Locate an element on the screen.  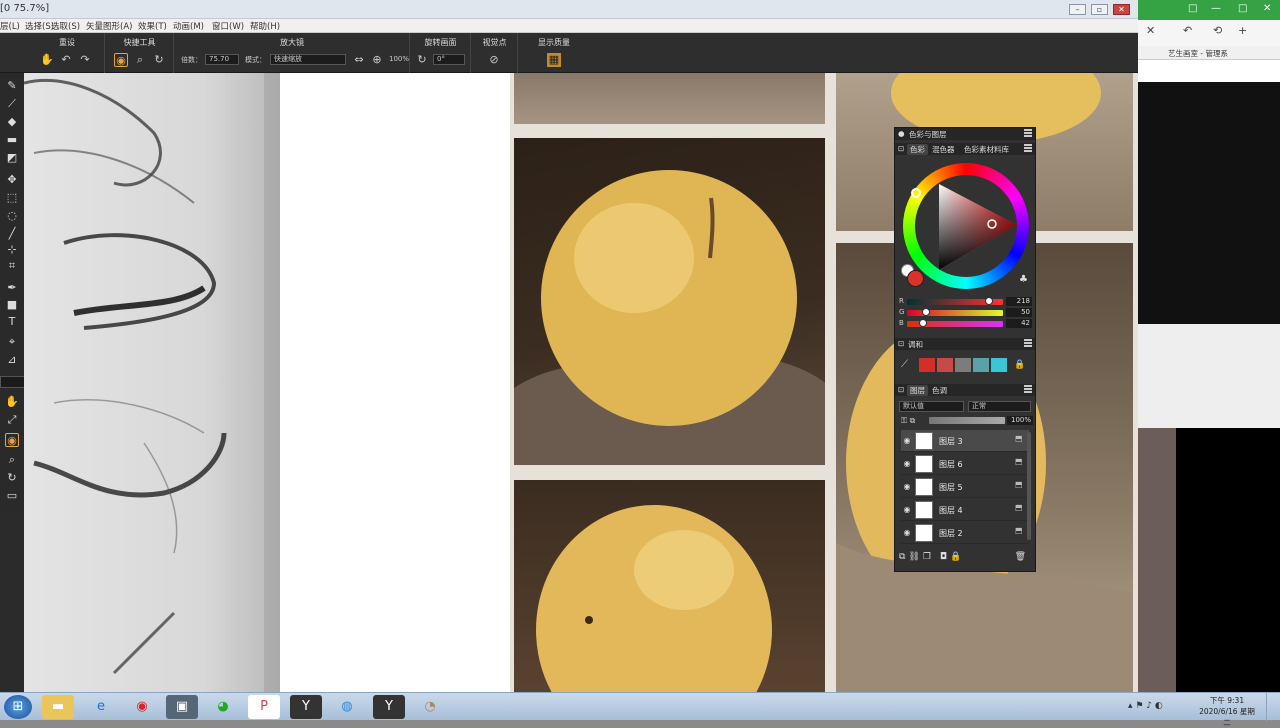
bookmark-link: 艺生画室 - 管理系 is located at coordinates (1198, 53).